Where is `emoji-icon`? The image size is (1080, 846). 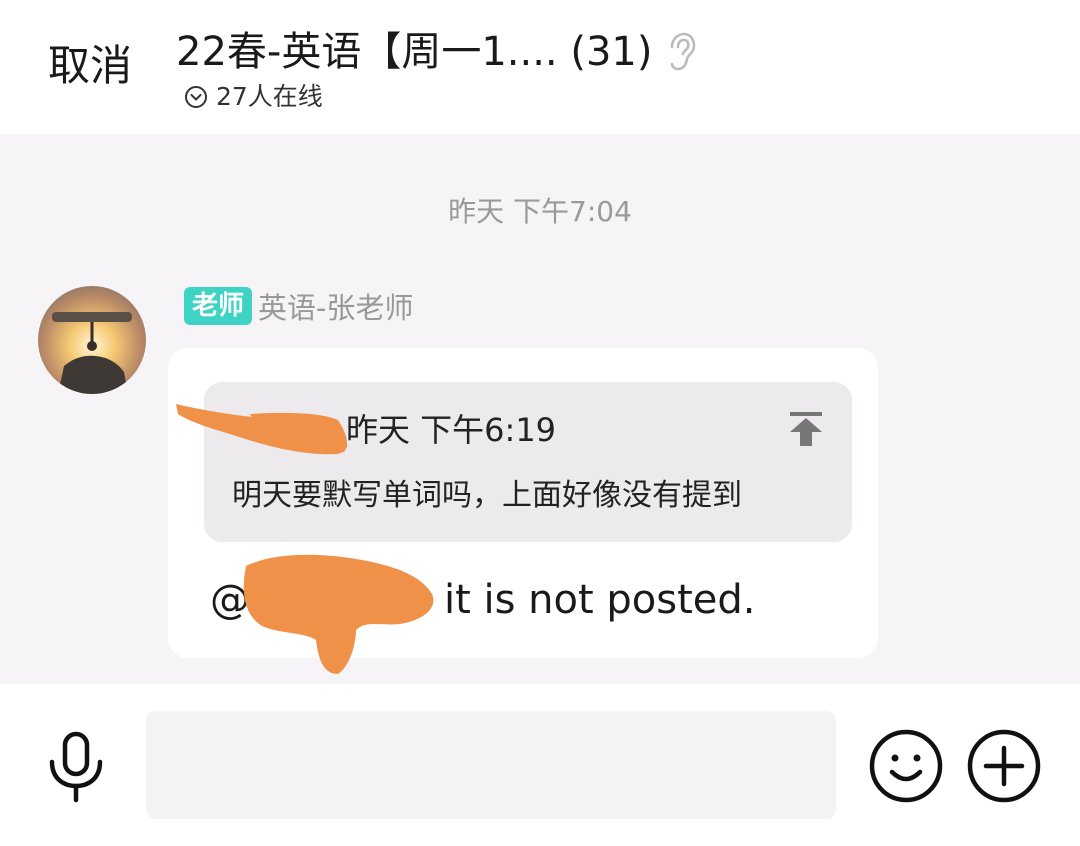 emoji-icon is located at coordinates (906, 766).